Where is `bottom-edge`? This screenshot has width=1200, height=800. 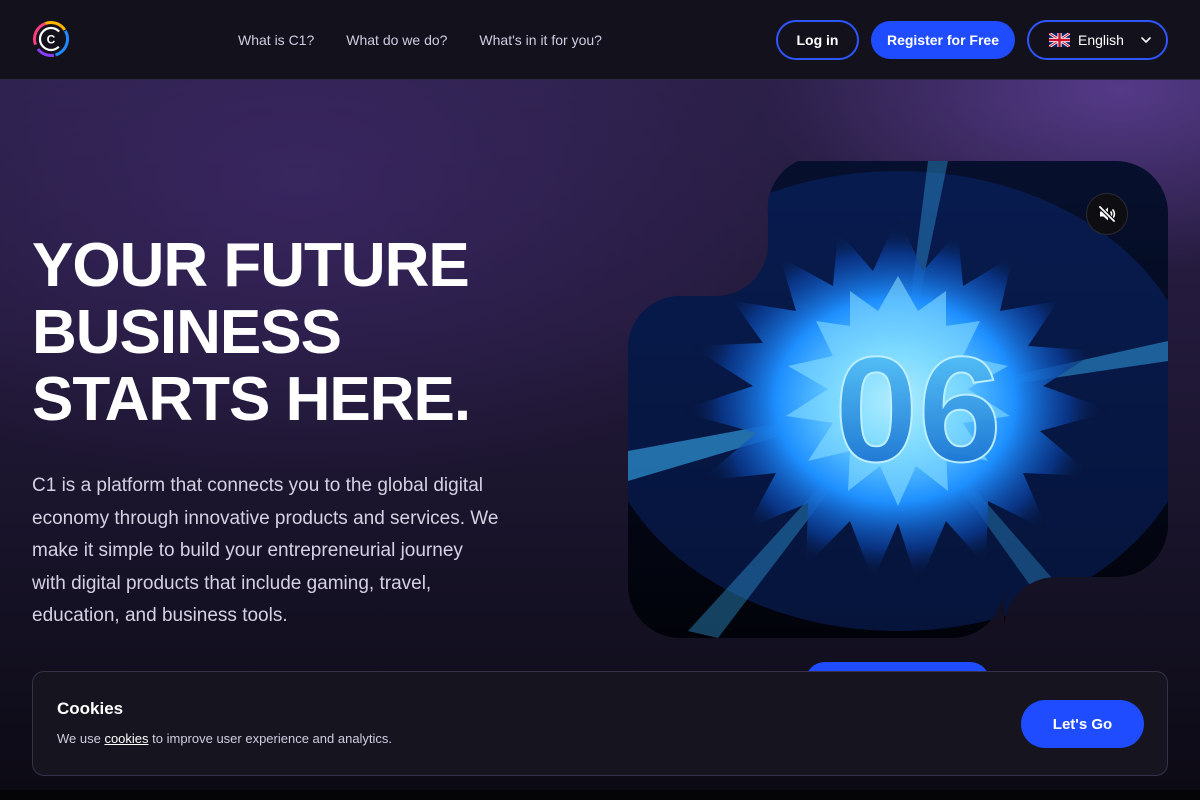
bottom-edge is located at coordinates (600, 795).